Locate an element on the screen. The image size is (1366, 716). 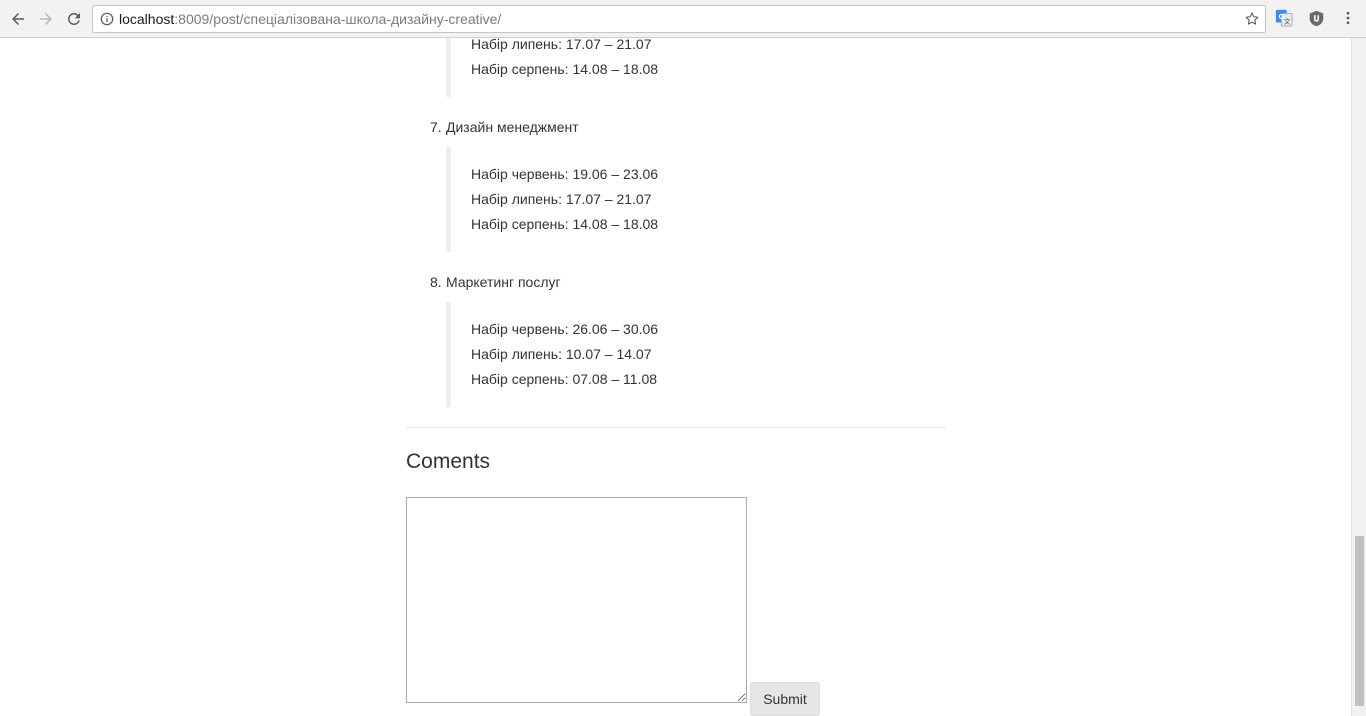
reload-button is located at coordinates (74, 19).